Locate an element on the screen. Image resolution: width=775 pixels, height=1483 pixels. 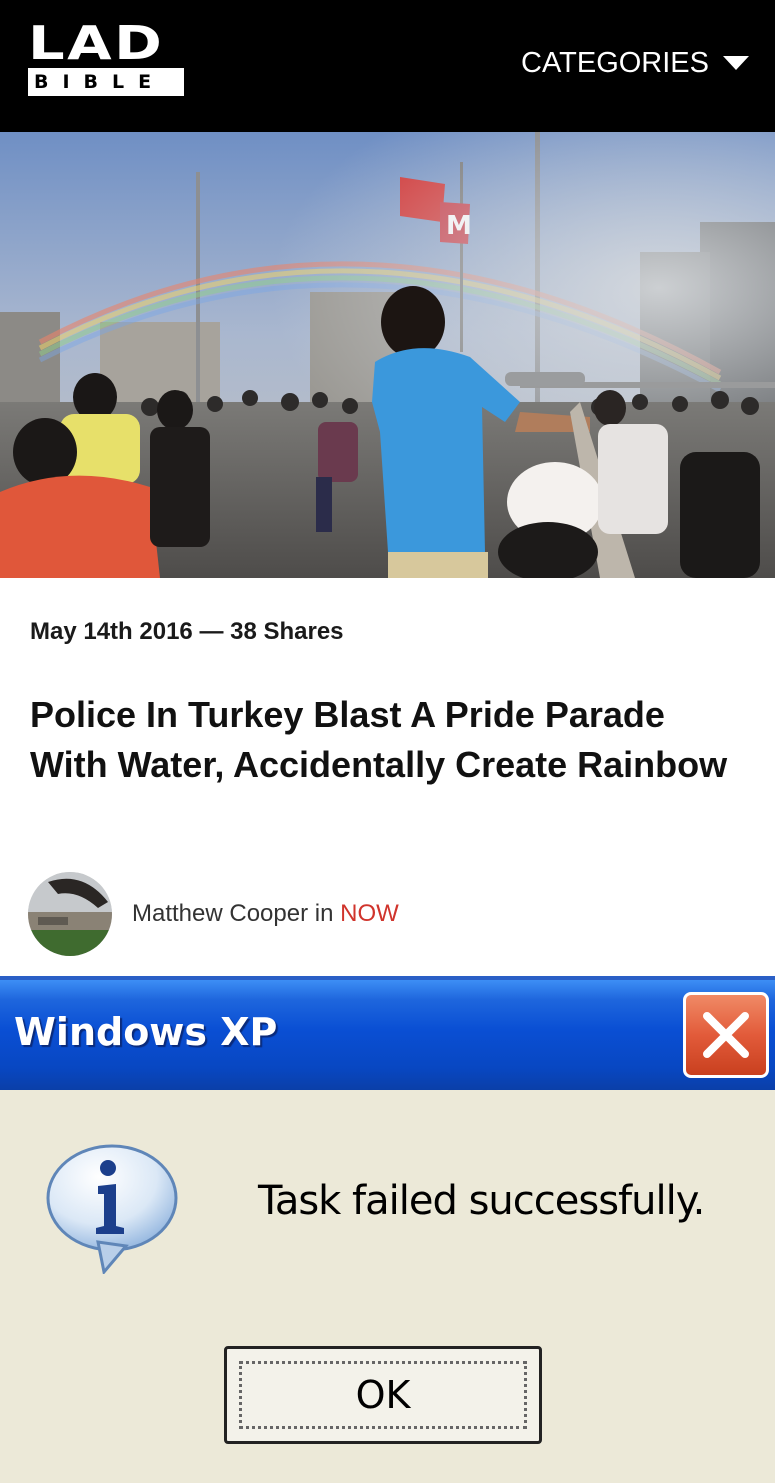
close-button is located at coordinates (726, 1035).